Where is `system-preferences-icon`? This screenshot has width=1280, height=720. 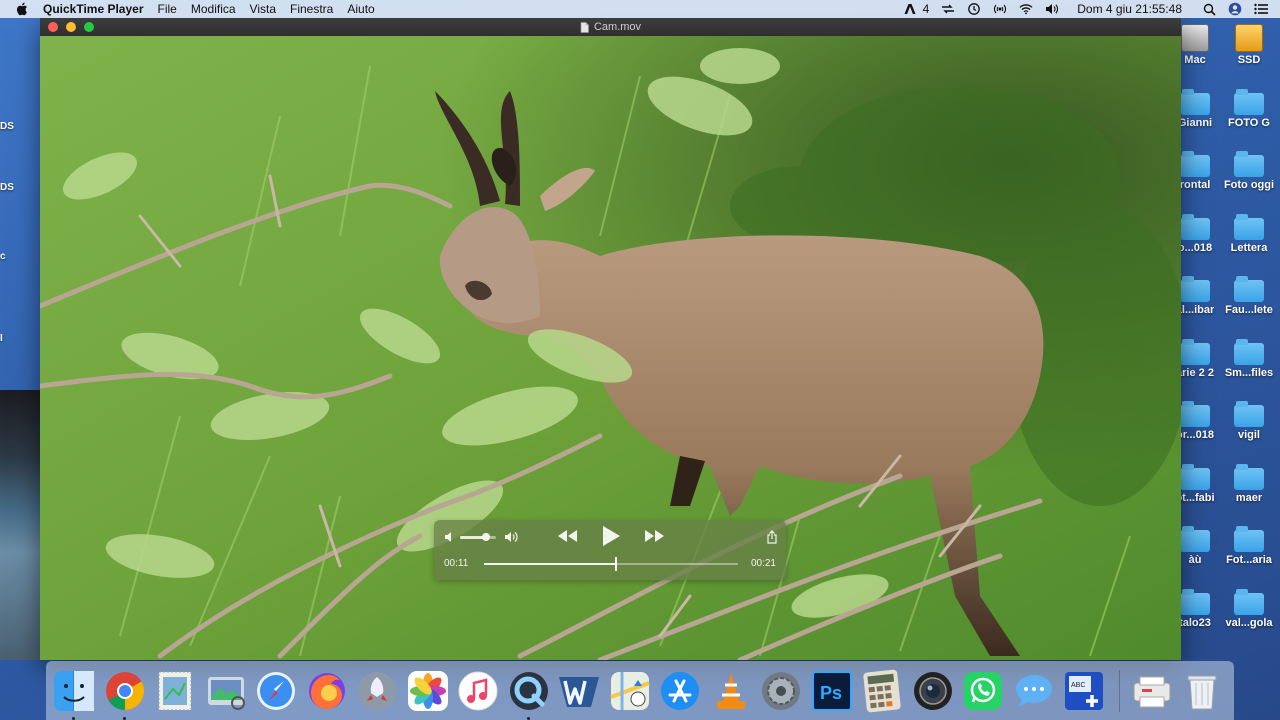
system-preferences-icon is located at coordinates (781, 691).